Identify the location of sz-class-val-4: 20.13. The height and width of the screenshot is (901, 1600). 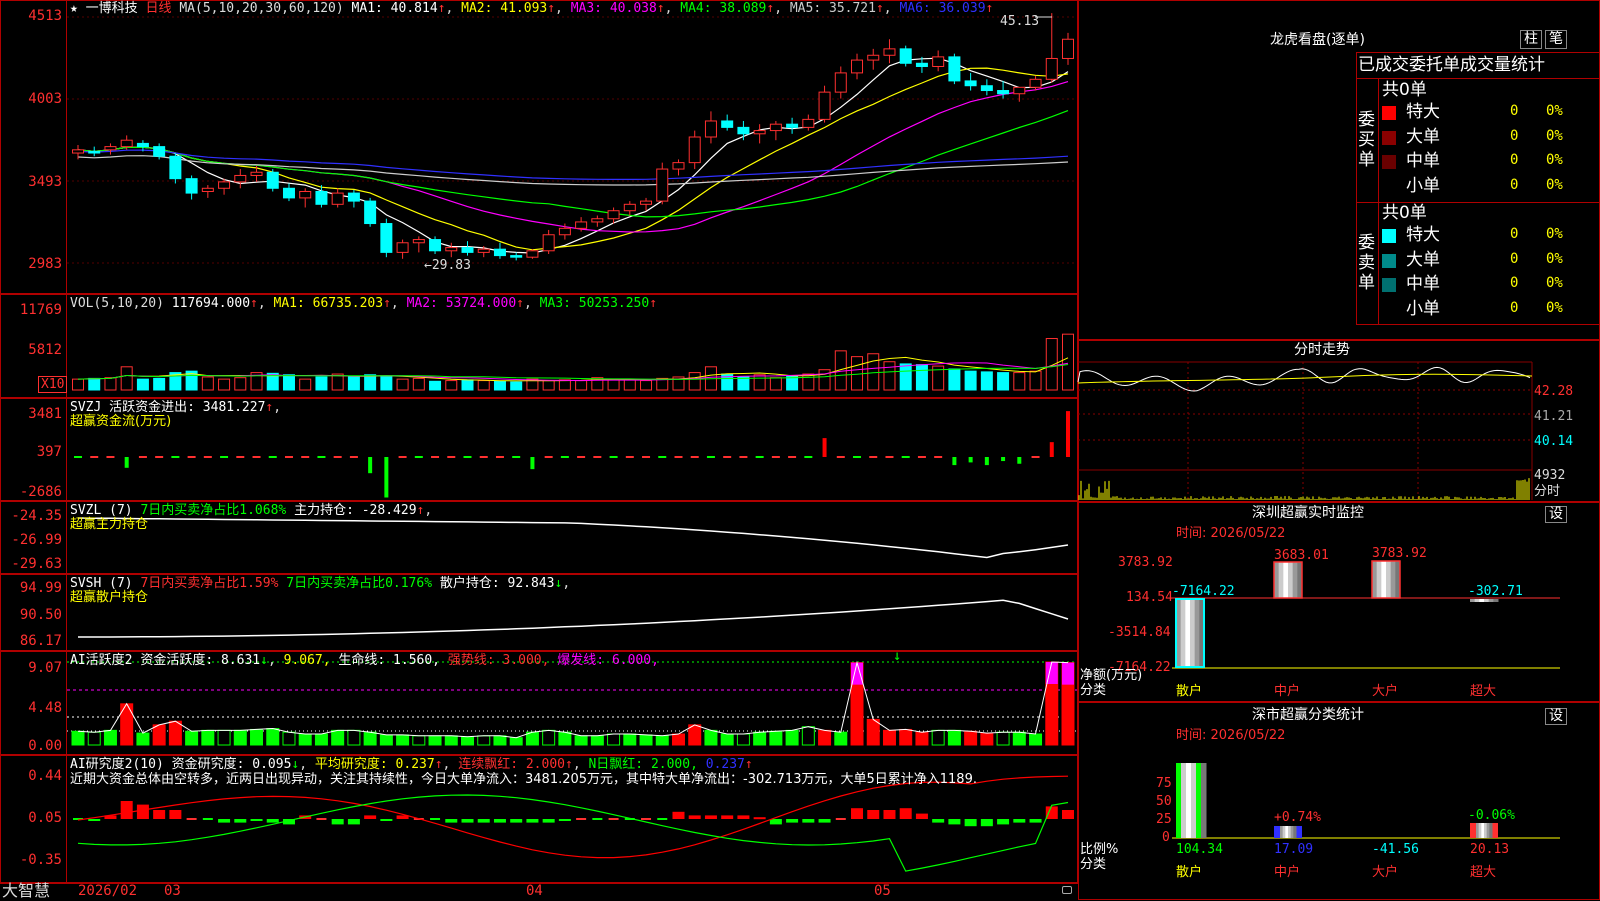
(1489, 849).